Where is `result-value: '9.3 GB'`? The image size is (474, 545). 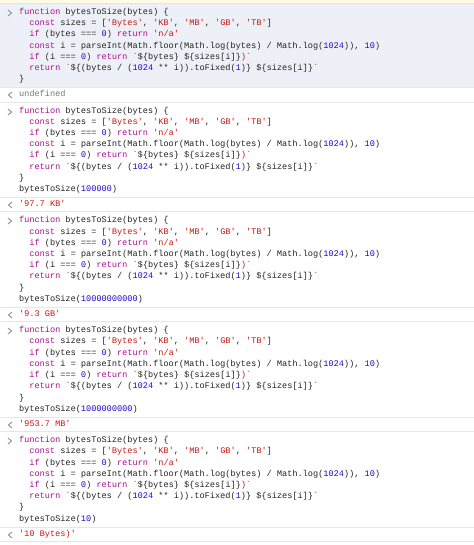 result-value: '9.3 GB' is located at coordinates (39, 314).